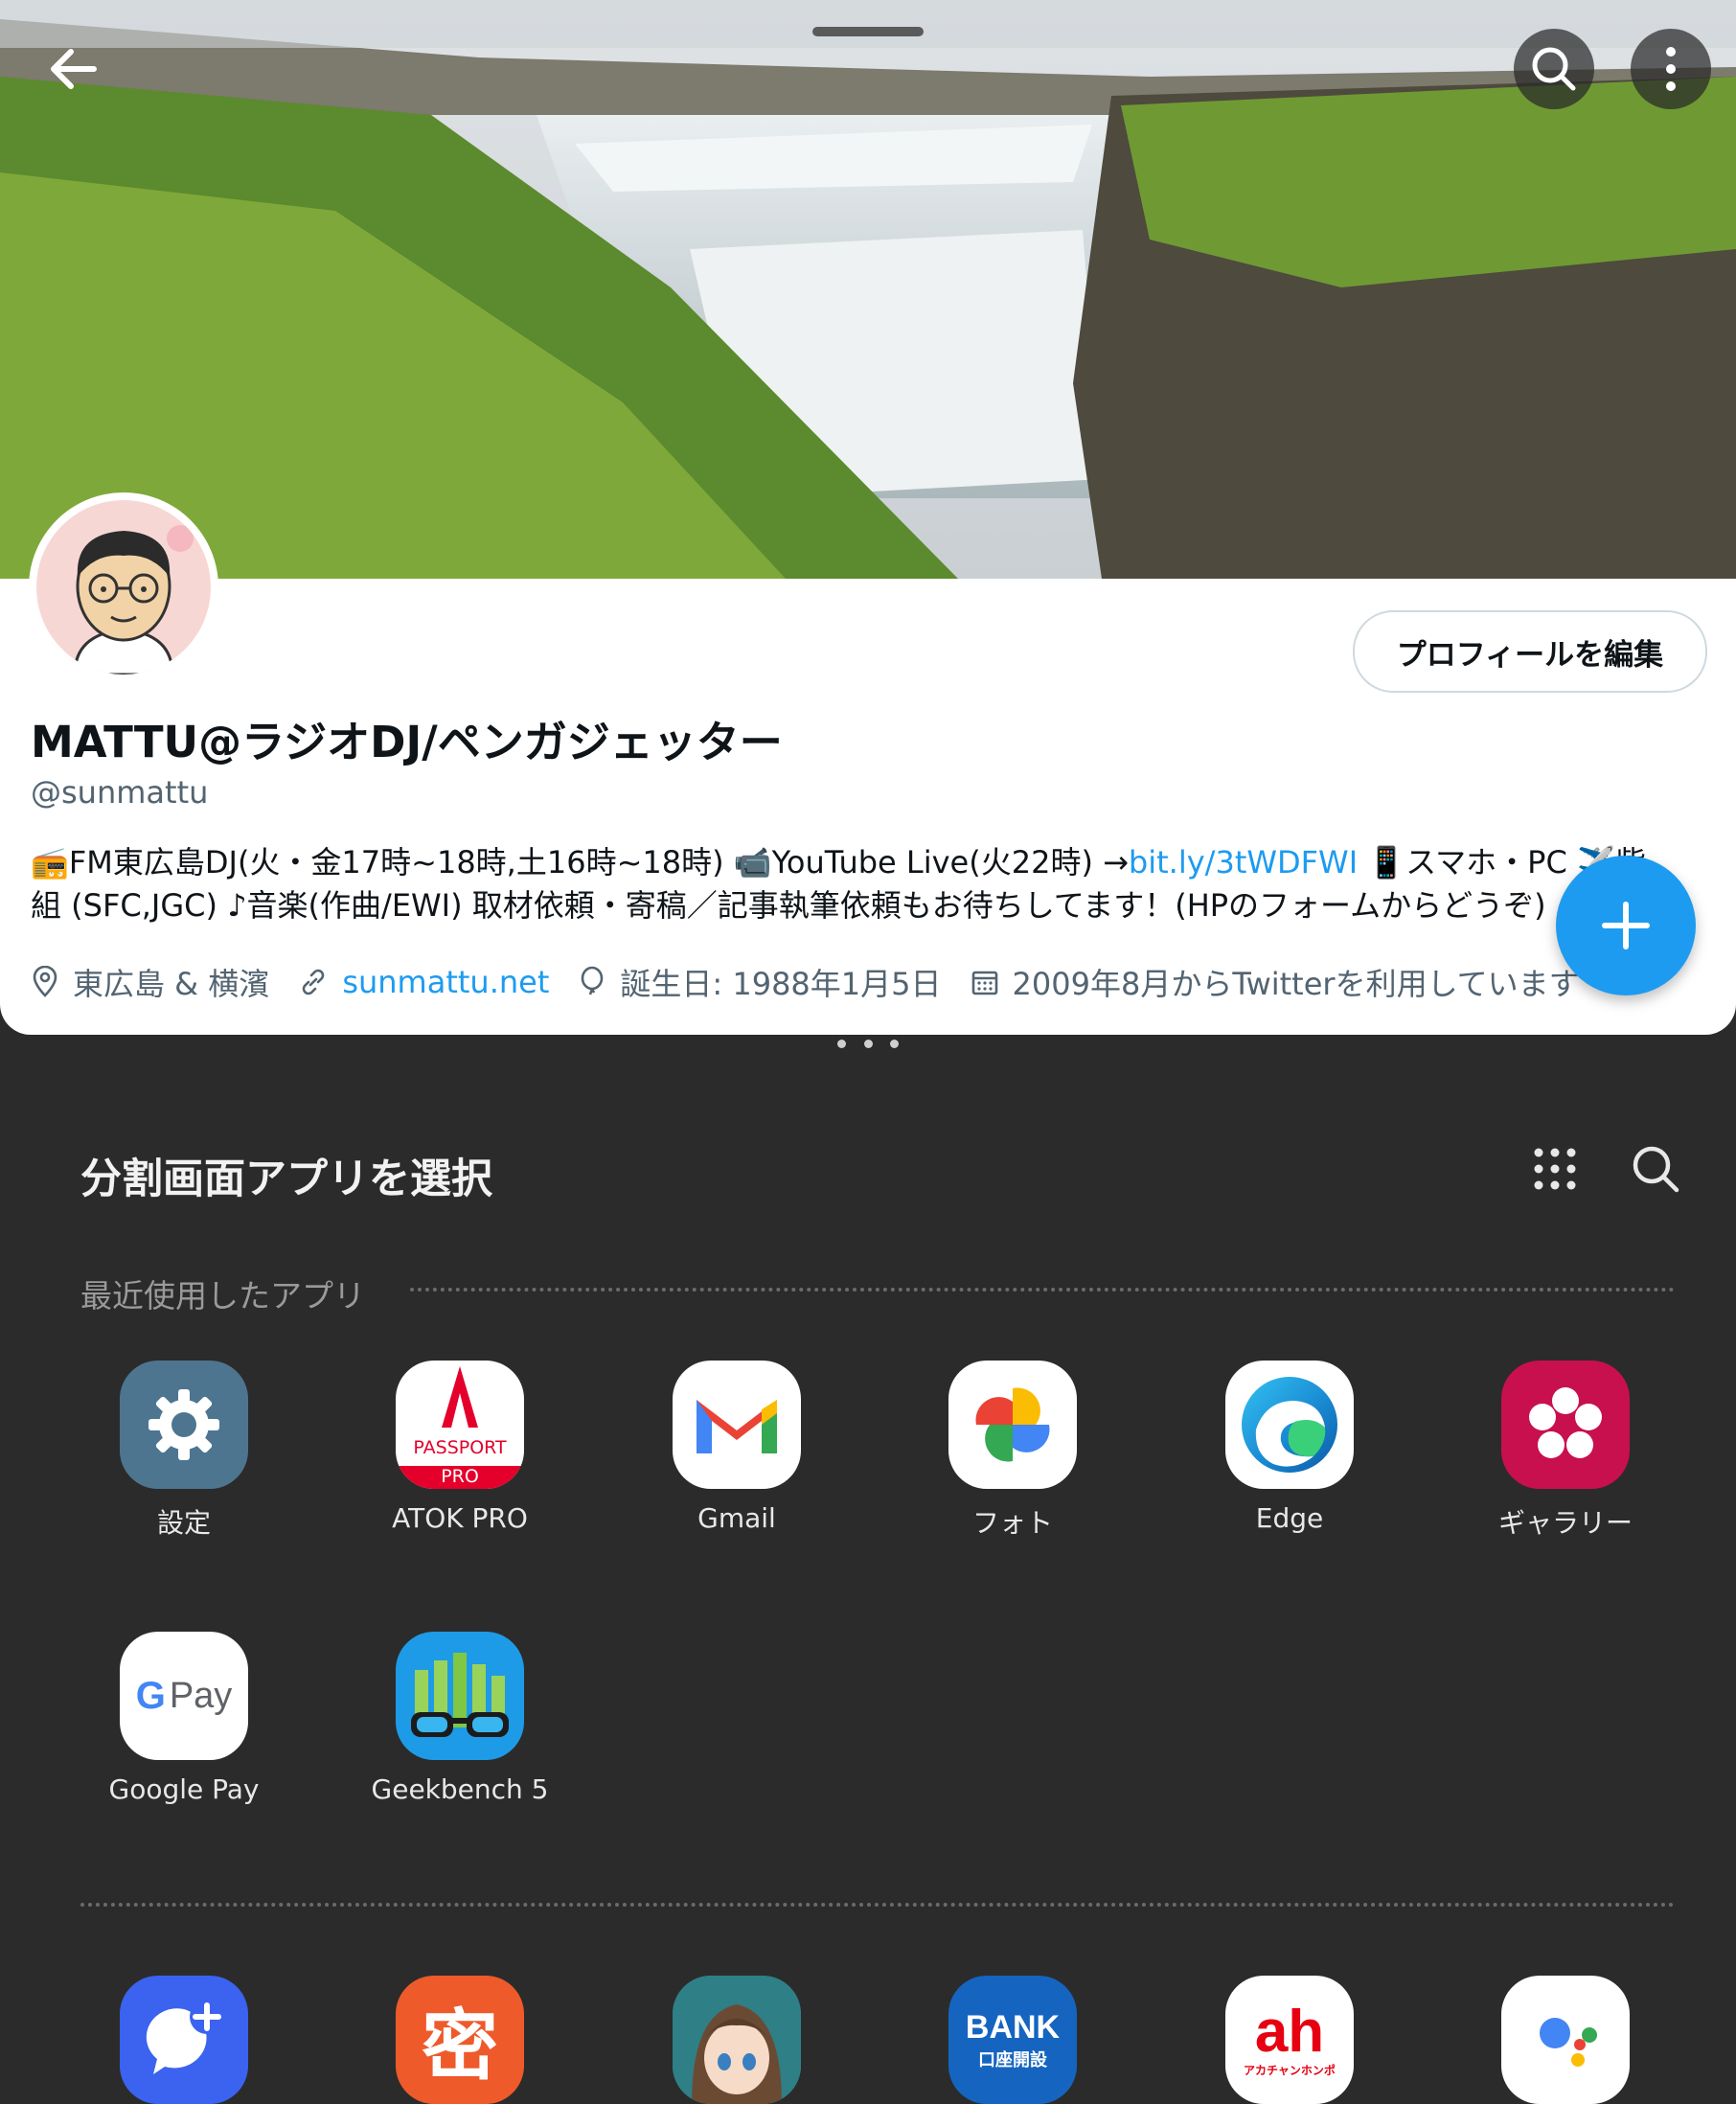 Image resolution: width=1736 pixels, height=2104 pixels. What do you see at coordinates (737, 1425) in the screenshot?
I see `gmail-icon` at bounding box center [737, 1425].